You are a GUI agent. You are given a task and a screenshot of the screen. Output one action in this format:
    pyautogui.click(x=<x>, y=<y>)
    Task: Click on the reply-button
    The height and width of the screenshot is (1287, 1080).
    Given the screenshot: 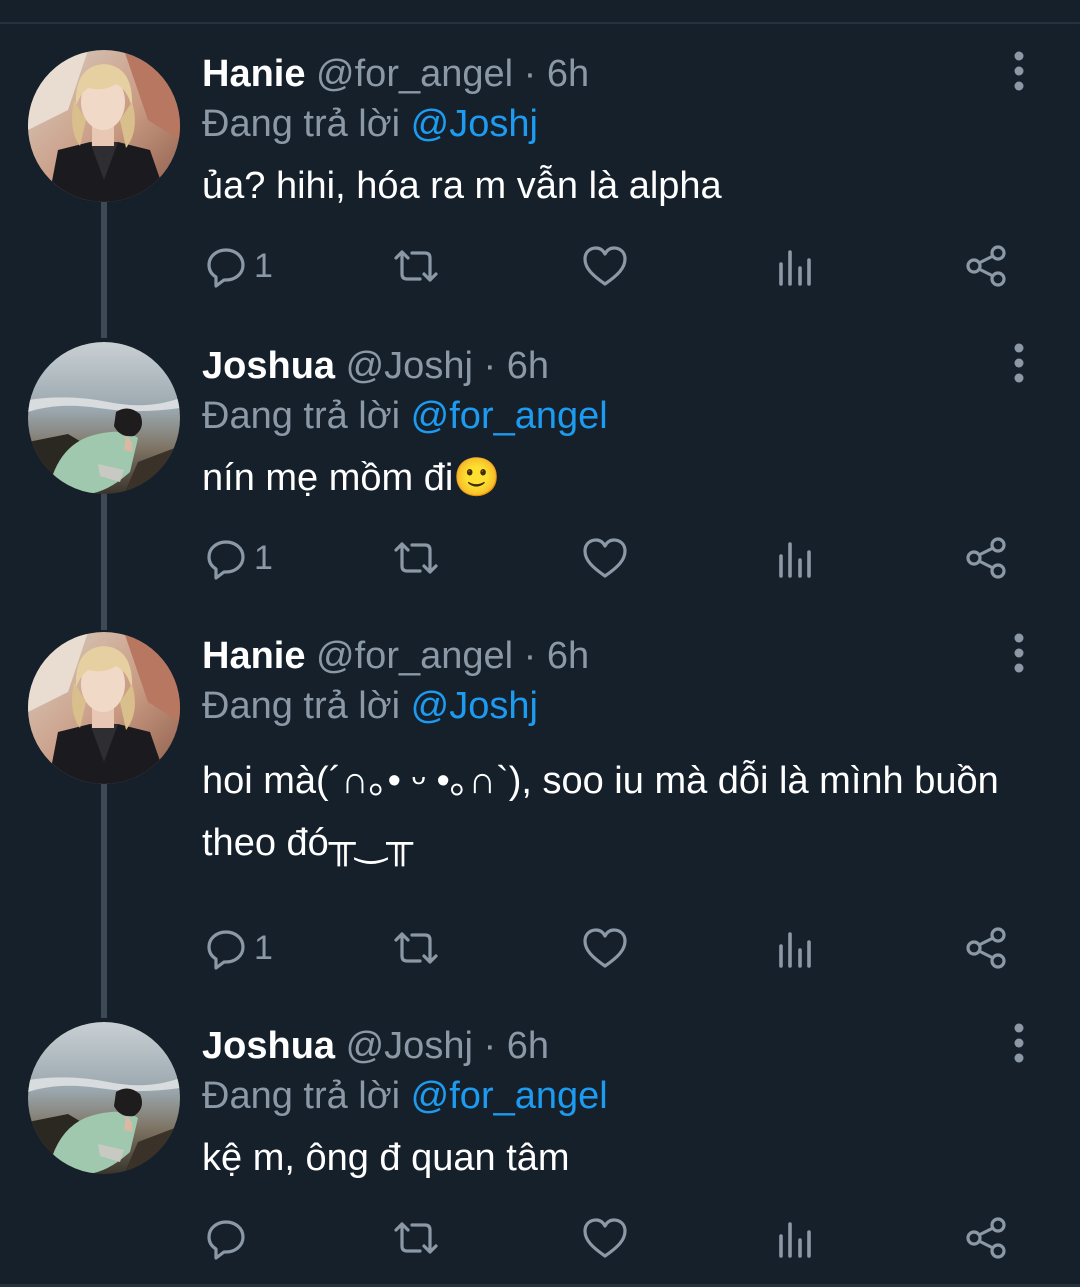 What is the action you would take?
    pyautogui.click(x=226, y=1238)
    